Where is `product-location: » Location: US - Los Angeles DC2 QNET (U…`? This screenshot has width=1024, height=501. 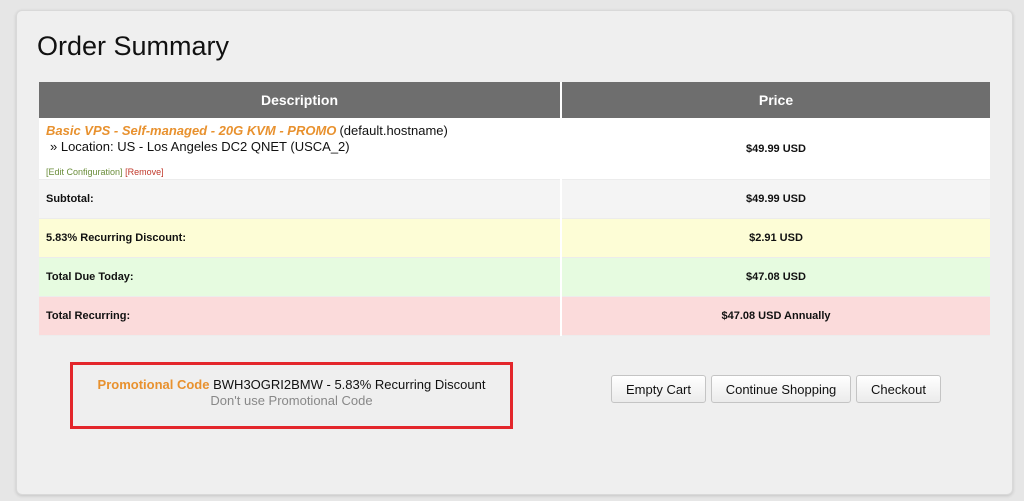
product-location: » Location: US - Los Angeles DC2 QNET (U… is located at coordinates (200, 146).